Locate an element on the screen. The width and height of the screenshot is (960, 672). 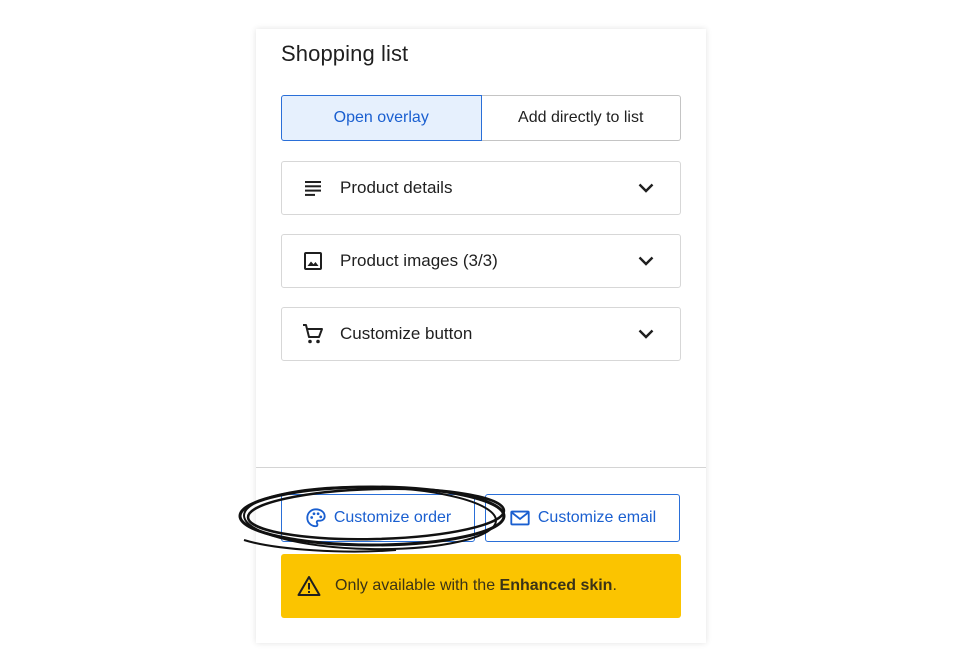
mail-icon is located at coordinates (520, 518).